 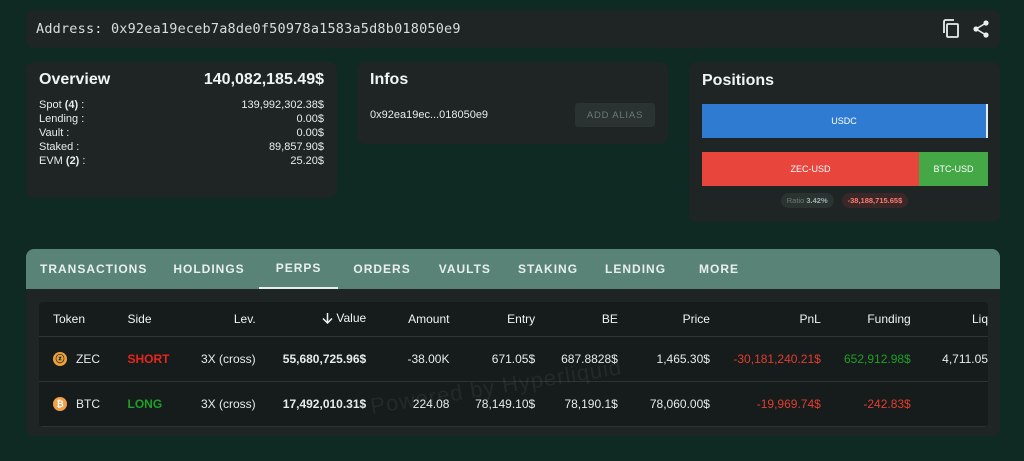 I want to click on ratio-label: Ratio, so click(x=795, y=200).